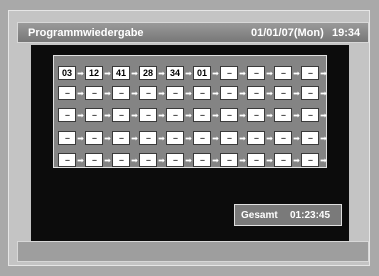 This screenshot has height=276, width=379. What do you see at coordinates (175, 73) in the screenshot?
I see `track-slot: 34` at bounding box center [175, 73].